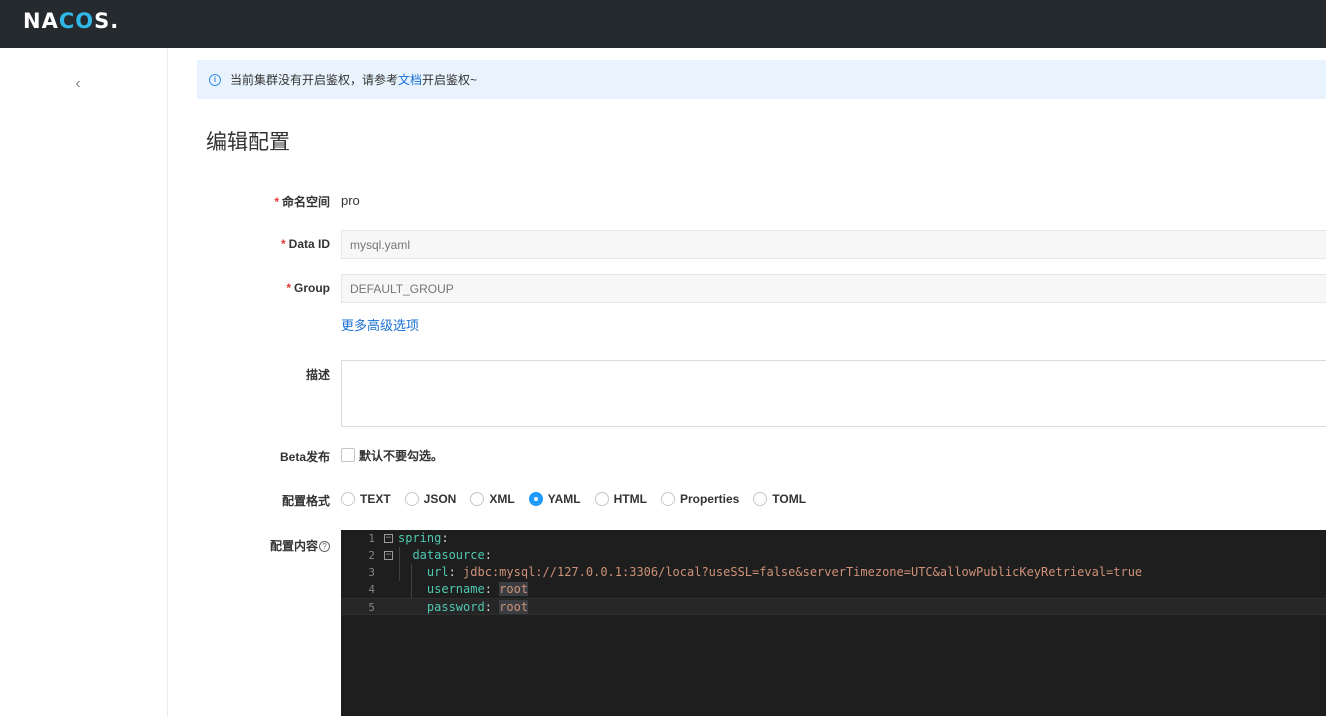 This screenshot has height=716, width=1326. I want to click on docs-link: 文档, so click(410, 80).